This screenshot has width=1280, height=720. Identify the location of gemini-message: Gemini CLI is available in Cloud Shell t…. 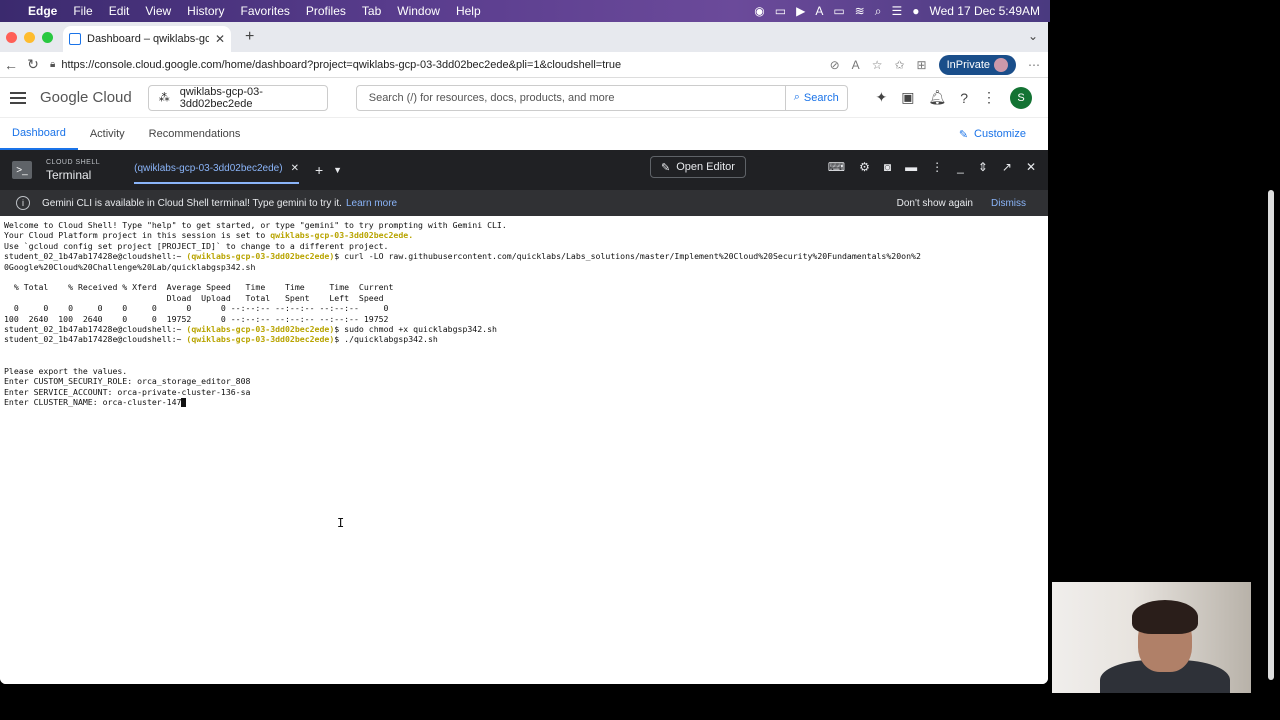
(192, 203).